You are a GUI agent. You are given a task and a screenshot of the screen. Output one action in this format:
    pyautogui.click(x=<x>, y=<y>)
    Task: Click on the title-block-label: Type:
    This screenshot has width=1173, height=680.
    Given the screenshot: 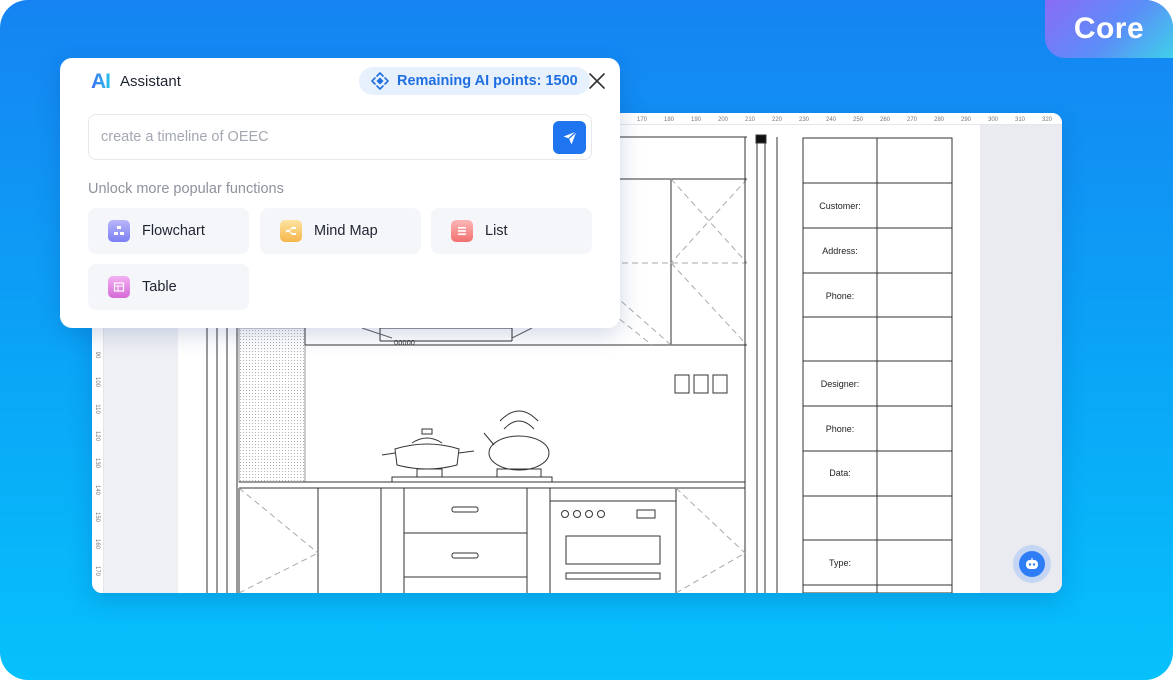 What is the action you would take?
    pyautogui.click(x=840, y=563)
    